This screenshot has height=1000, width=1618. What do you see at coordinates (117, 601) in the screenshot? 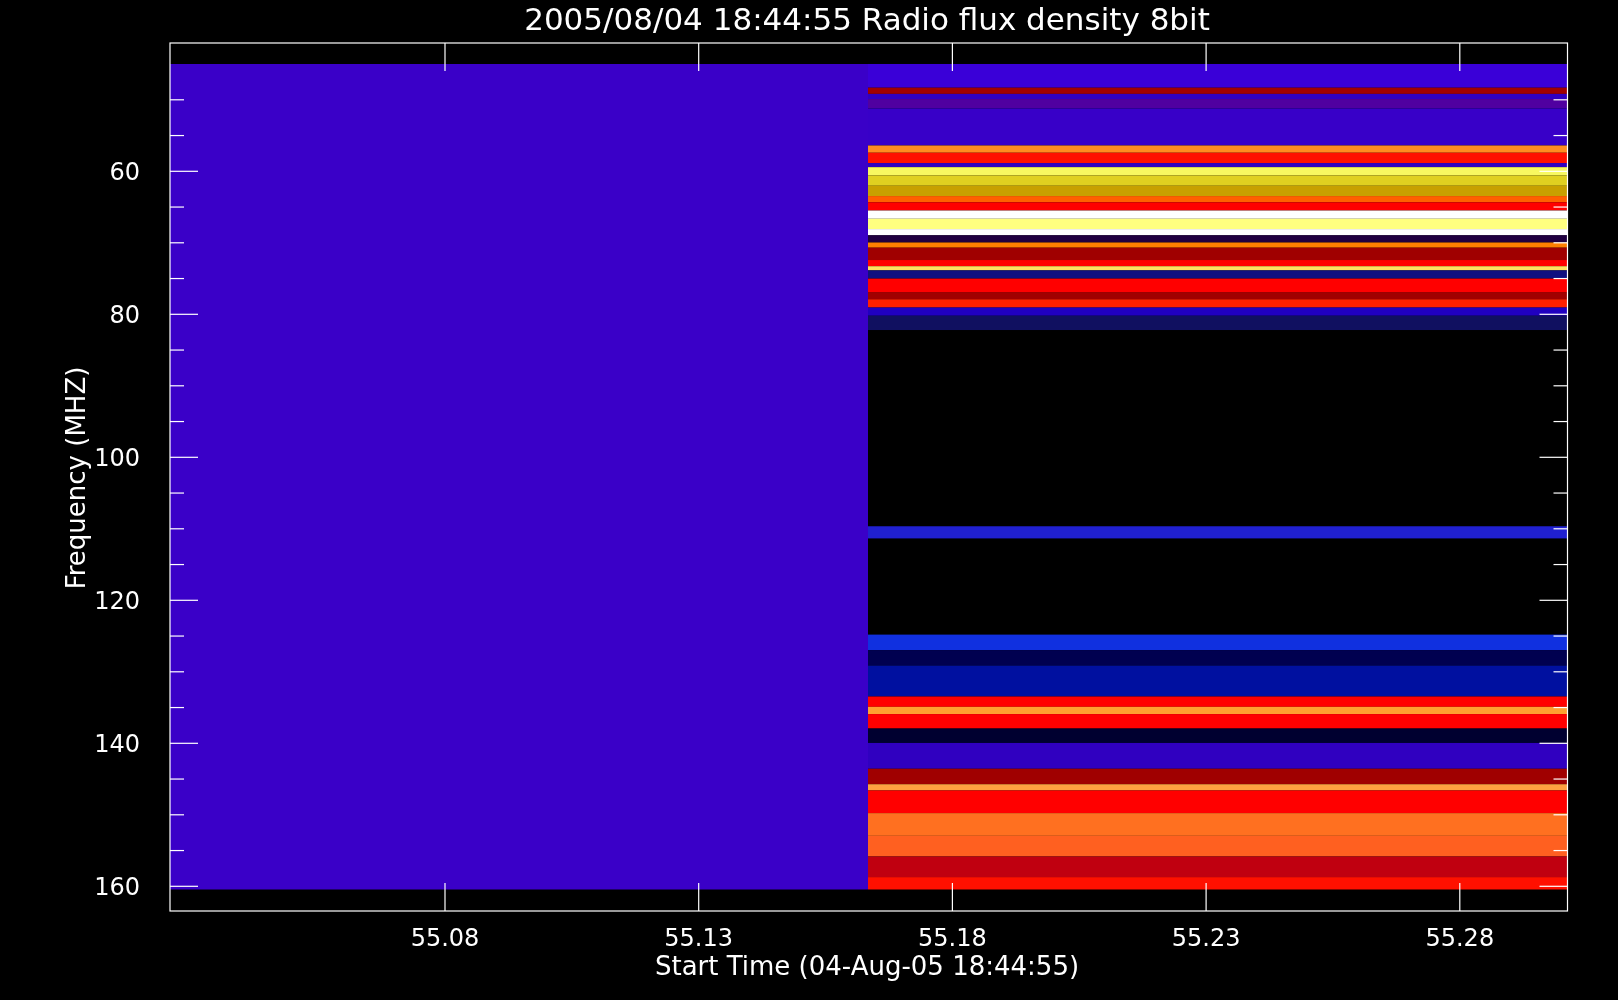
I see `tick-label: 120` at bounding box center [117, 601].